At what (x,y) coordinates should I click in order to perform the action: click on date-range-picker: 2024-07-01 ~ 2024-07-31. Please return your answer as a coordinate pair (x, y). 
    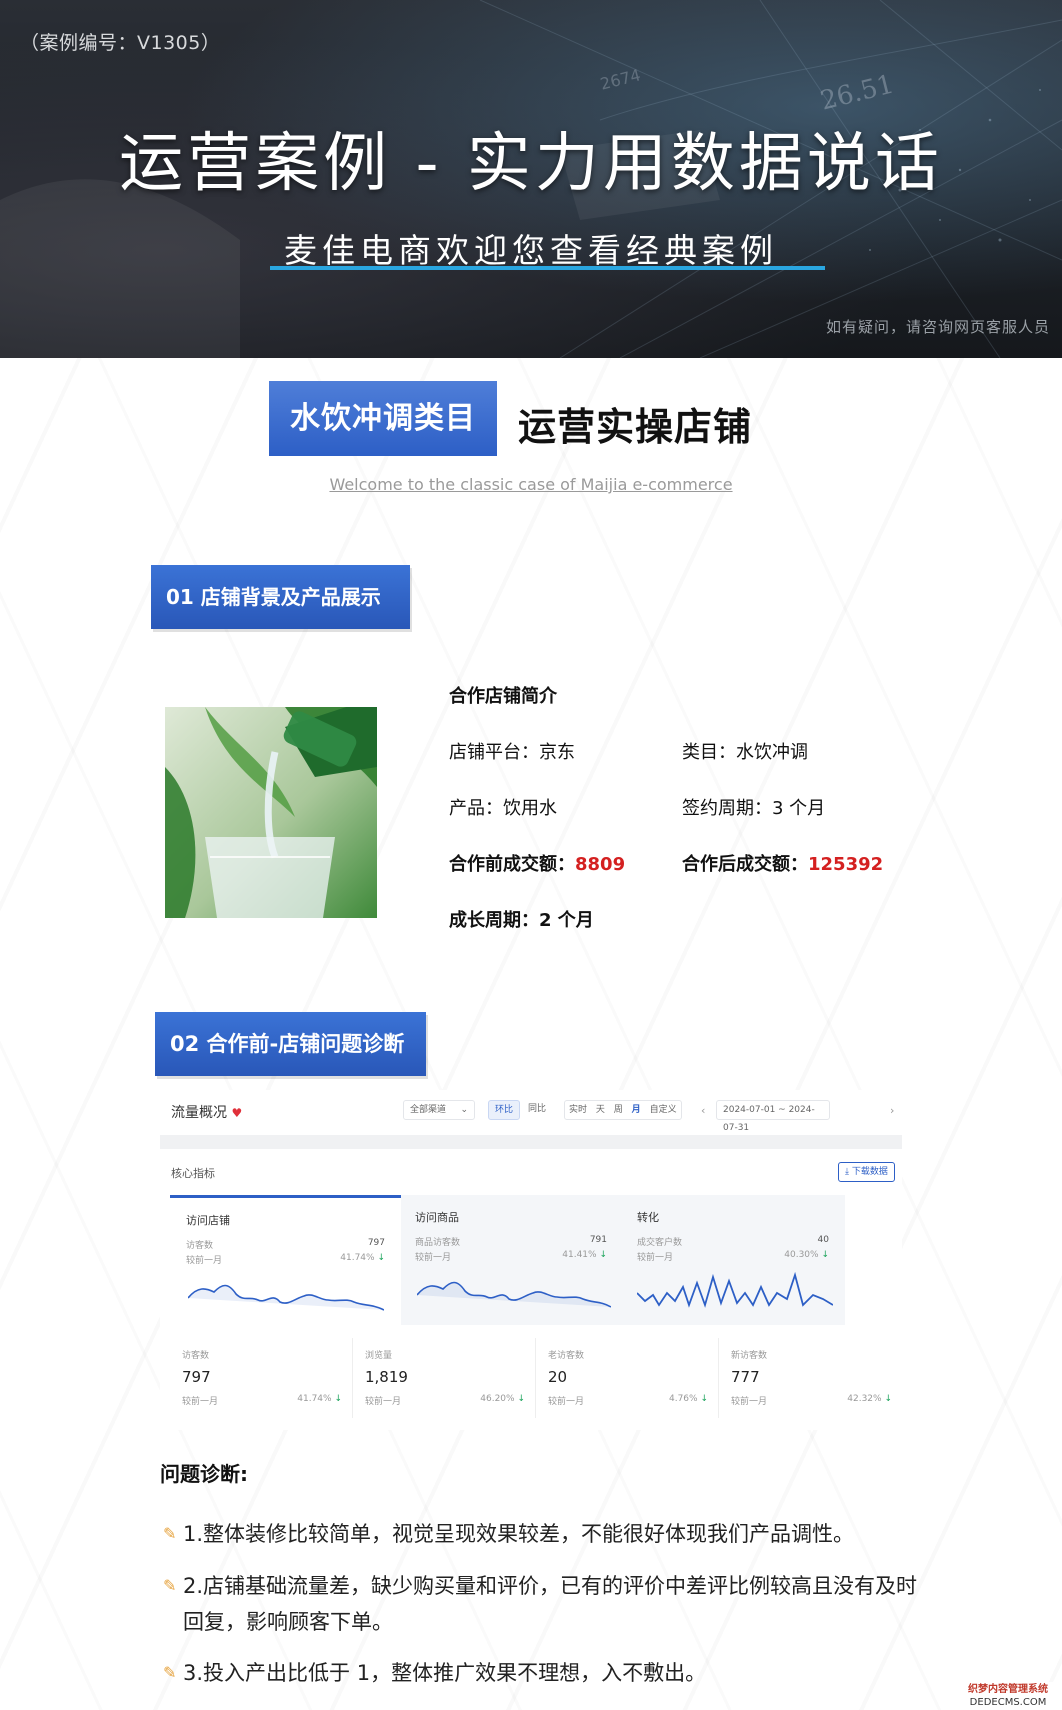
    Looking at the image, I should click on (773, 1116).